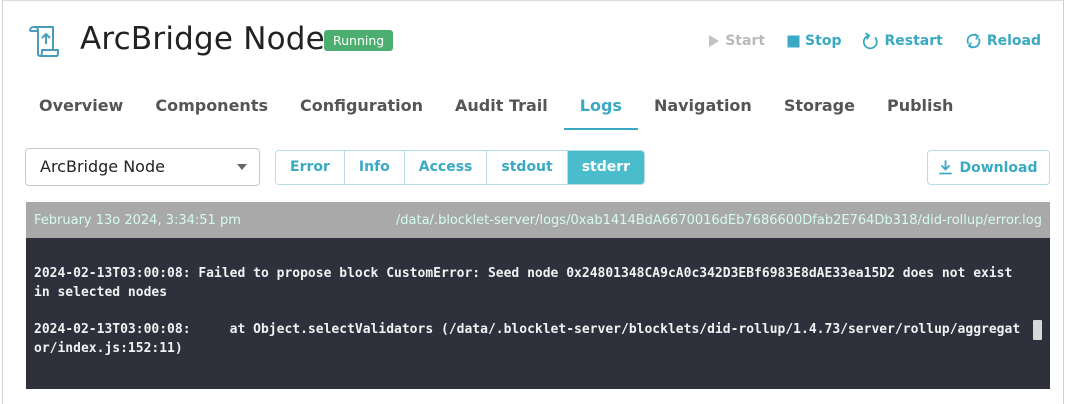  I want to click on tab-publish: Publish, so click(920, 108).